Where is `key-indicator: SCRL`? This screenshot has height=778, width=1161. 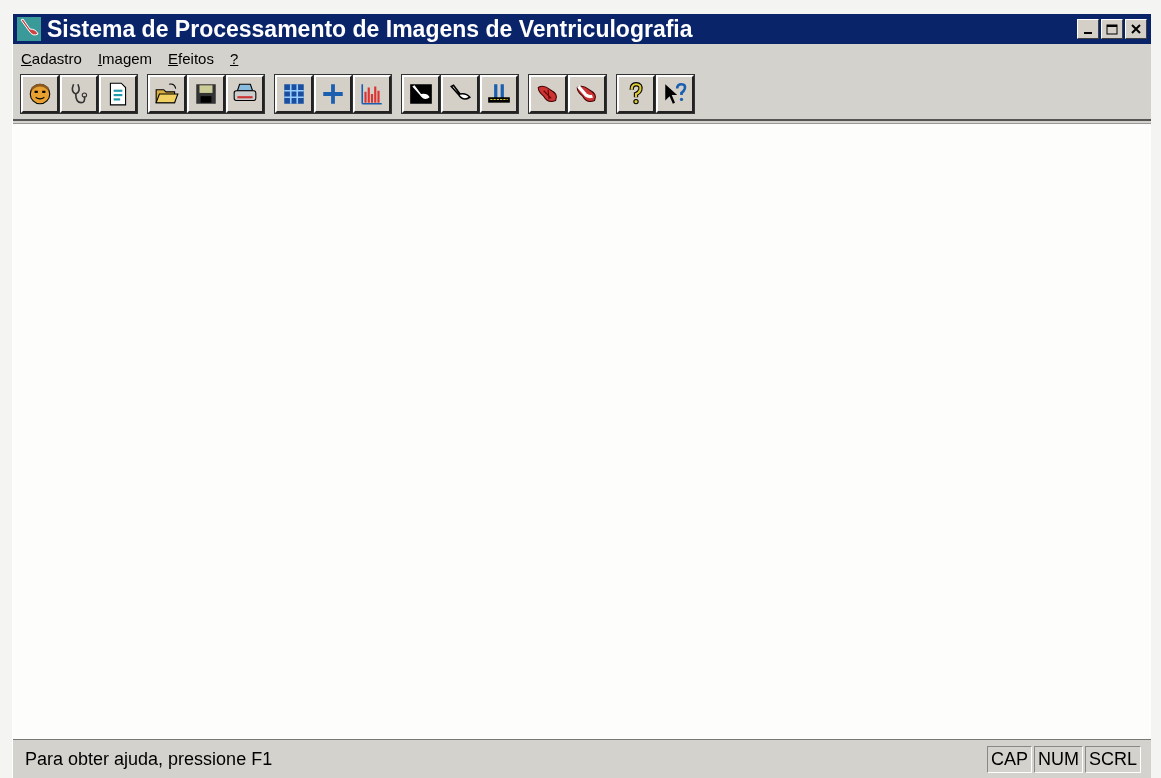
key-indicator: SCRL is located at coordinates (1113, 759).